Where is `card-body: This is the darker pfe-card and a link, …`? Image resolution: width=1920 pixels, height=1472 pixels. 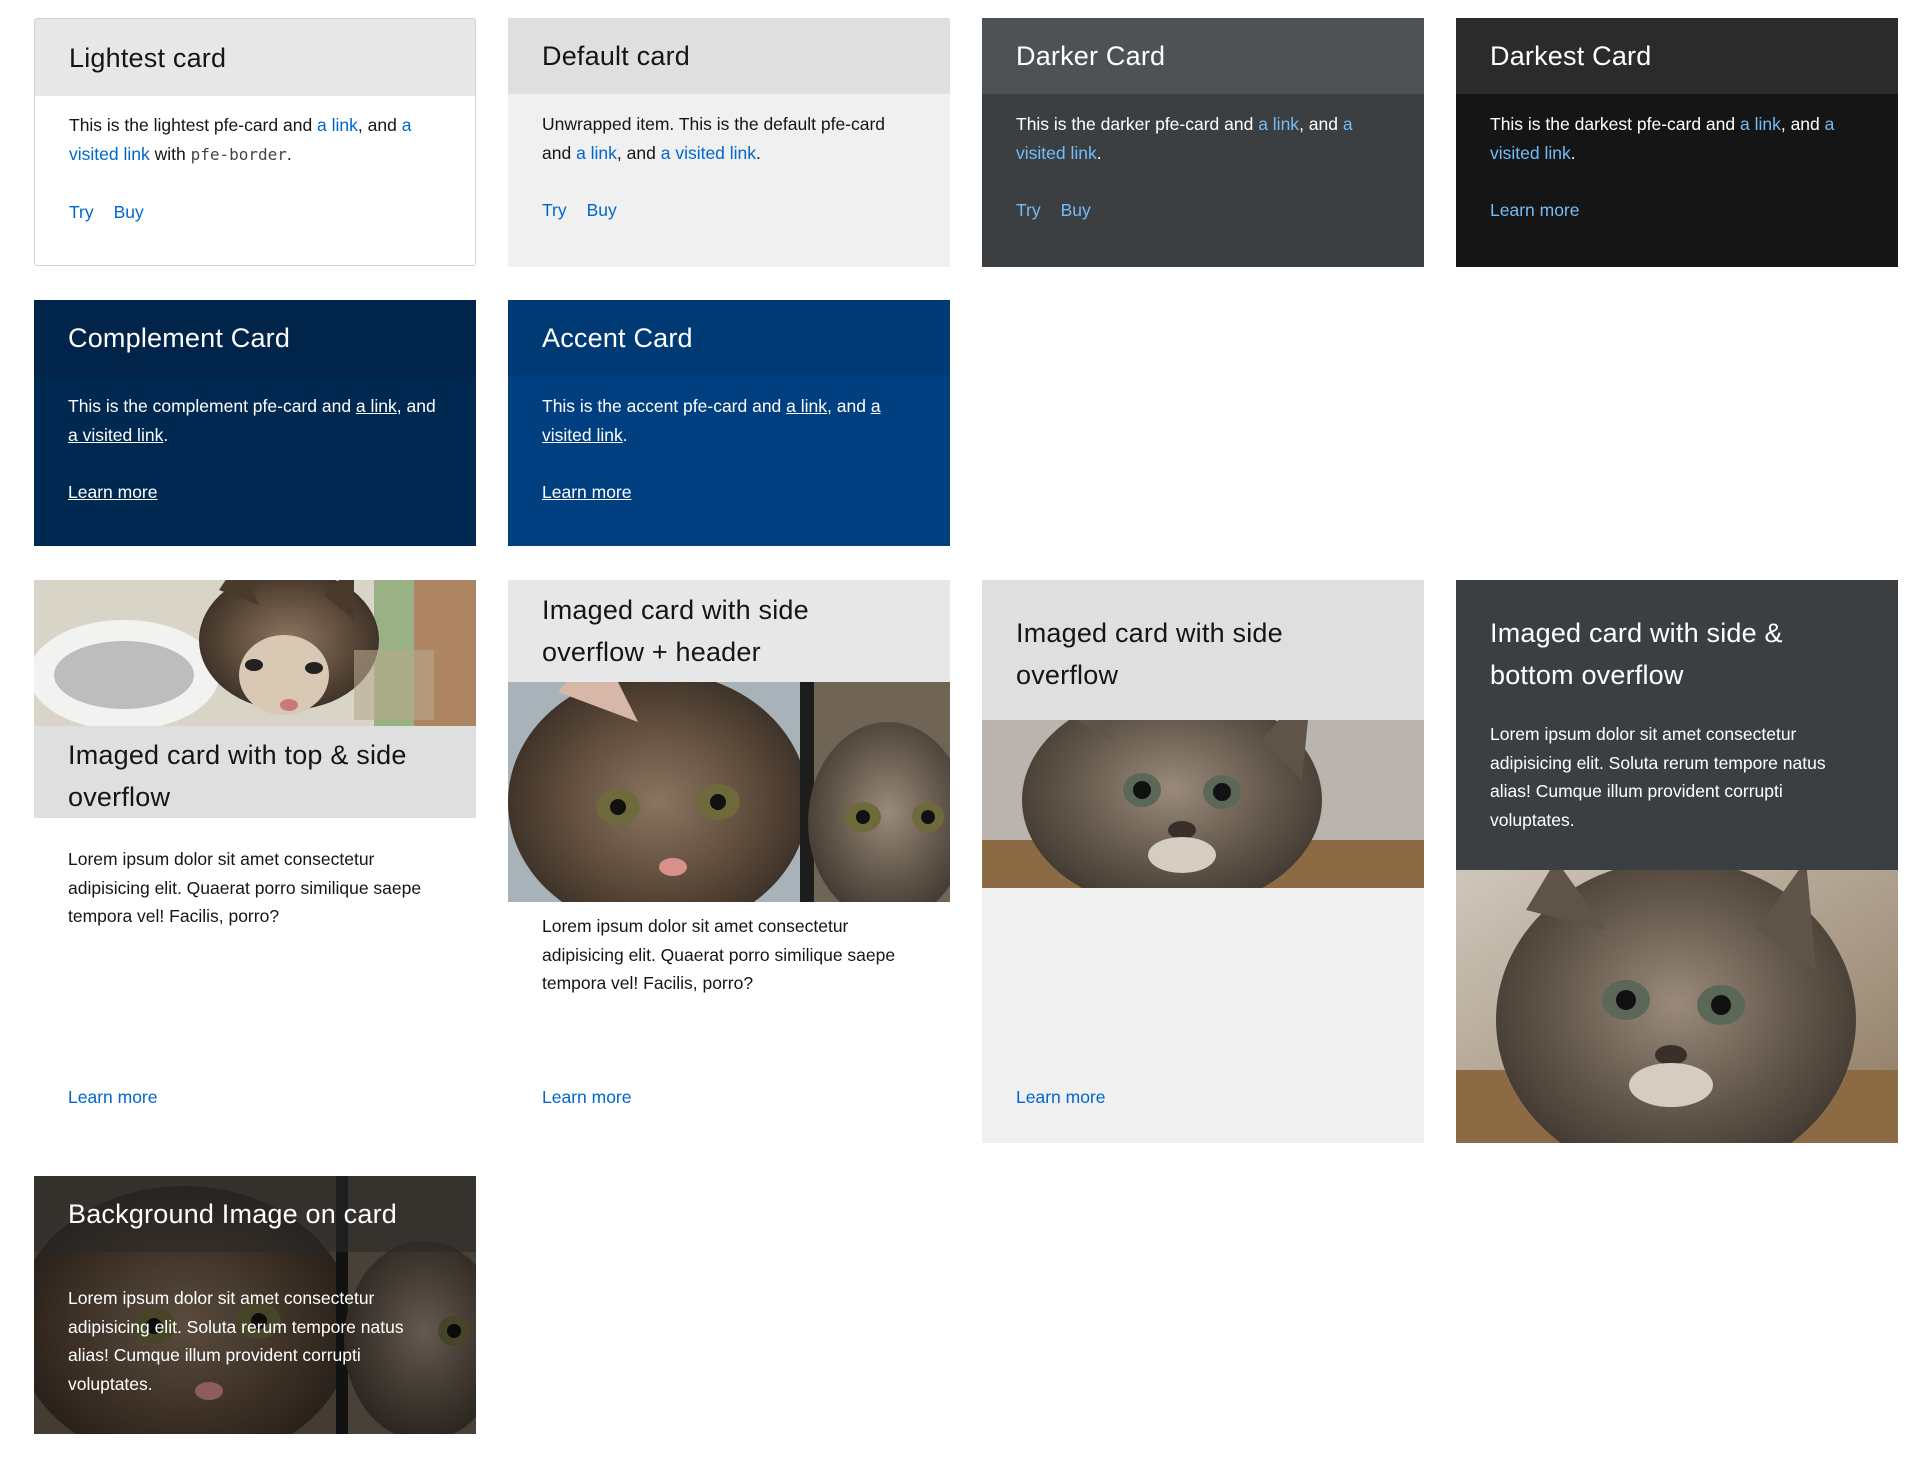
card-body: This is the darker pfe-card and a link, … is located at coordinates (1203, 130).